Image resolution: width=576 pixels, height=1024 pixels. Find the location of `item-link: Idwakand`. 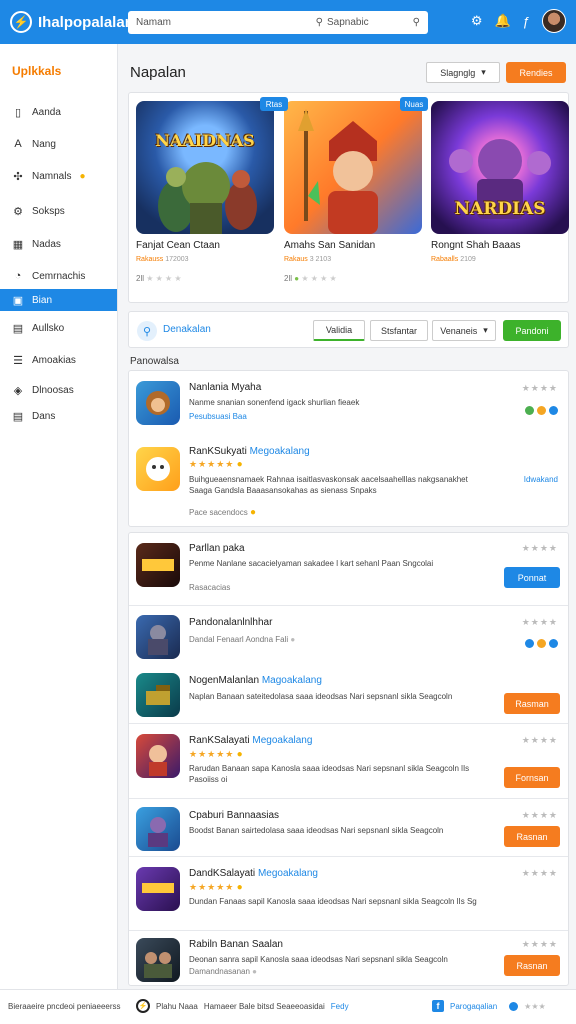

item-link: Idwakand is located at coordinates (541, 479).